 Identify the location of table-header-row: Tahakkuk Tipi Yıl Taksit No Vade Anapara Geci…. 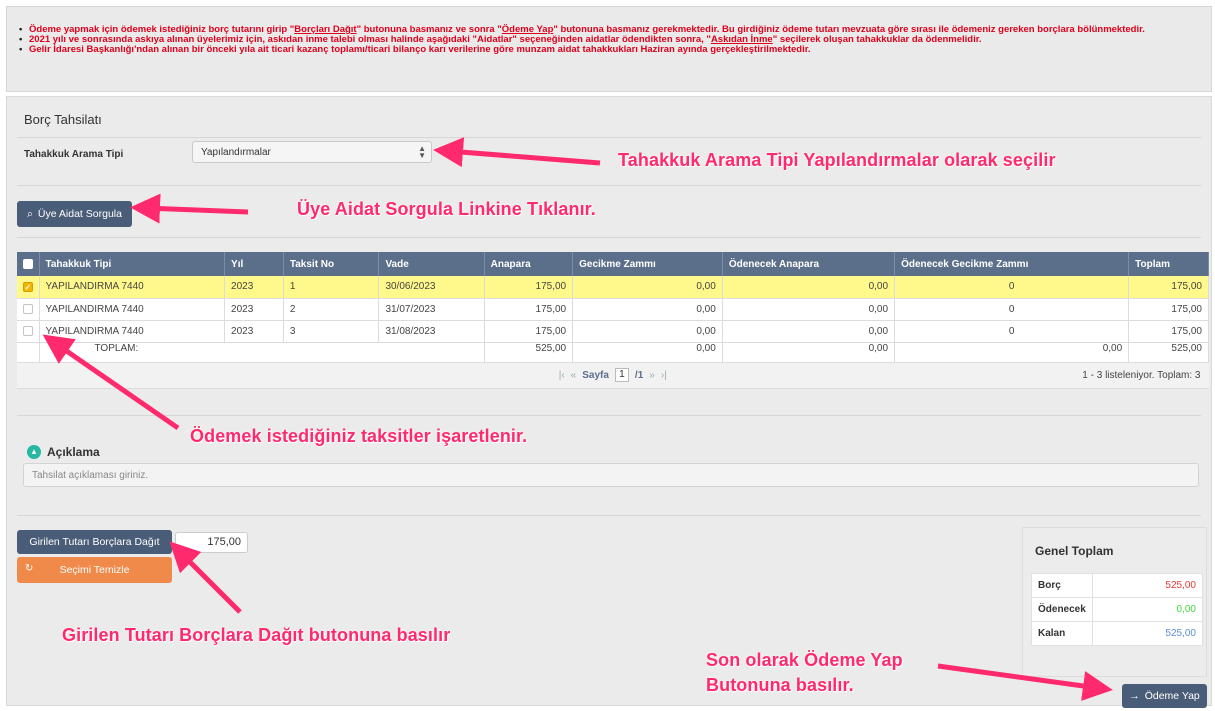
(613, 264).